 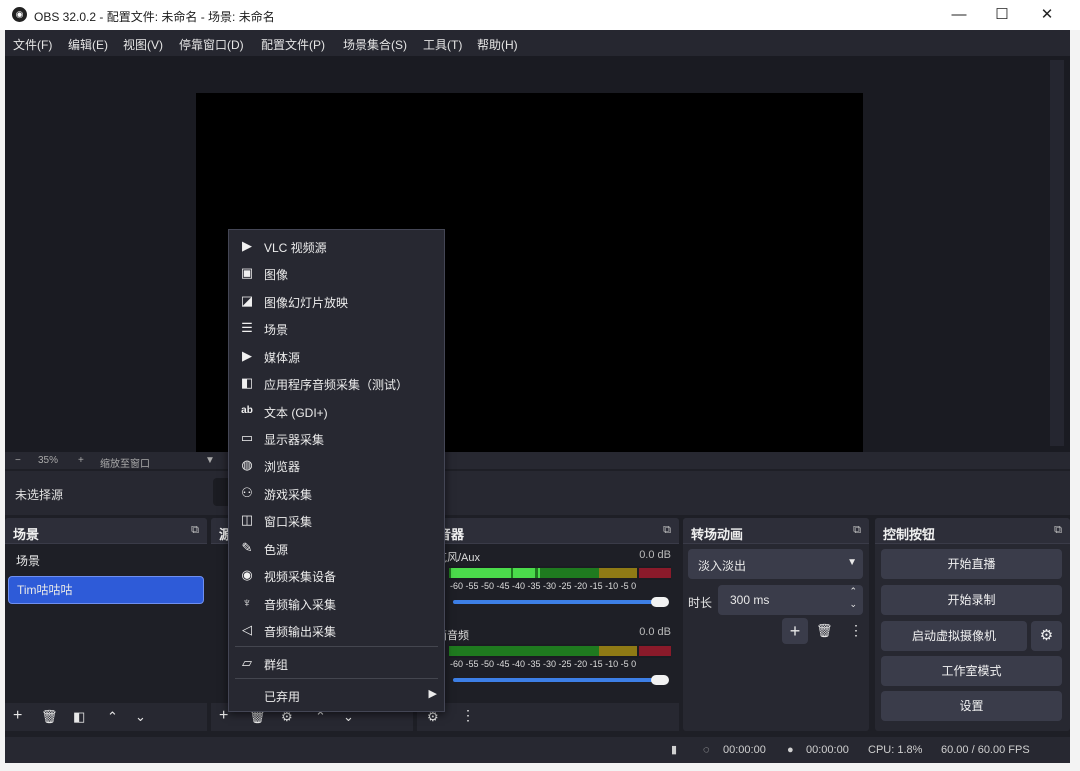 What do you see at coordinates (954, 636) in the screenshot?
I see `start-virtual-camera-button: 启动虚拟摄像机` at bounding box center [954, 636].